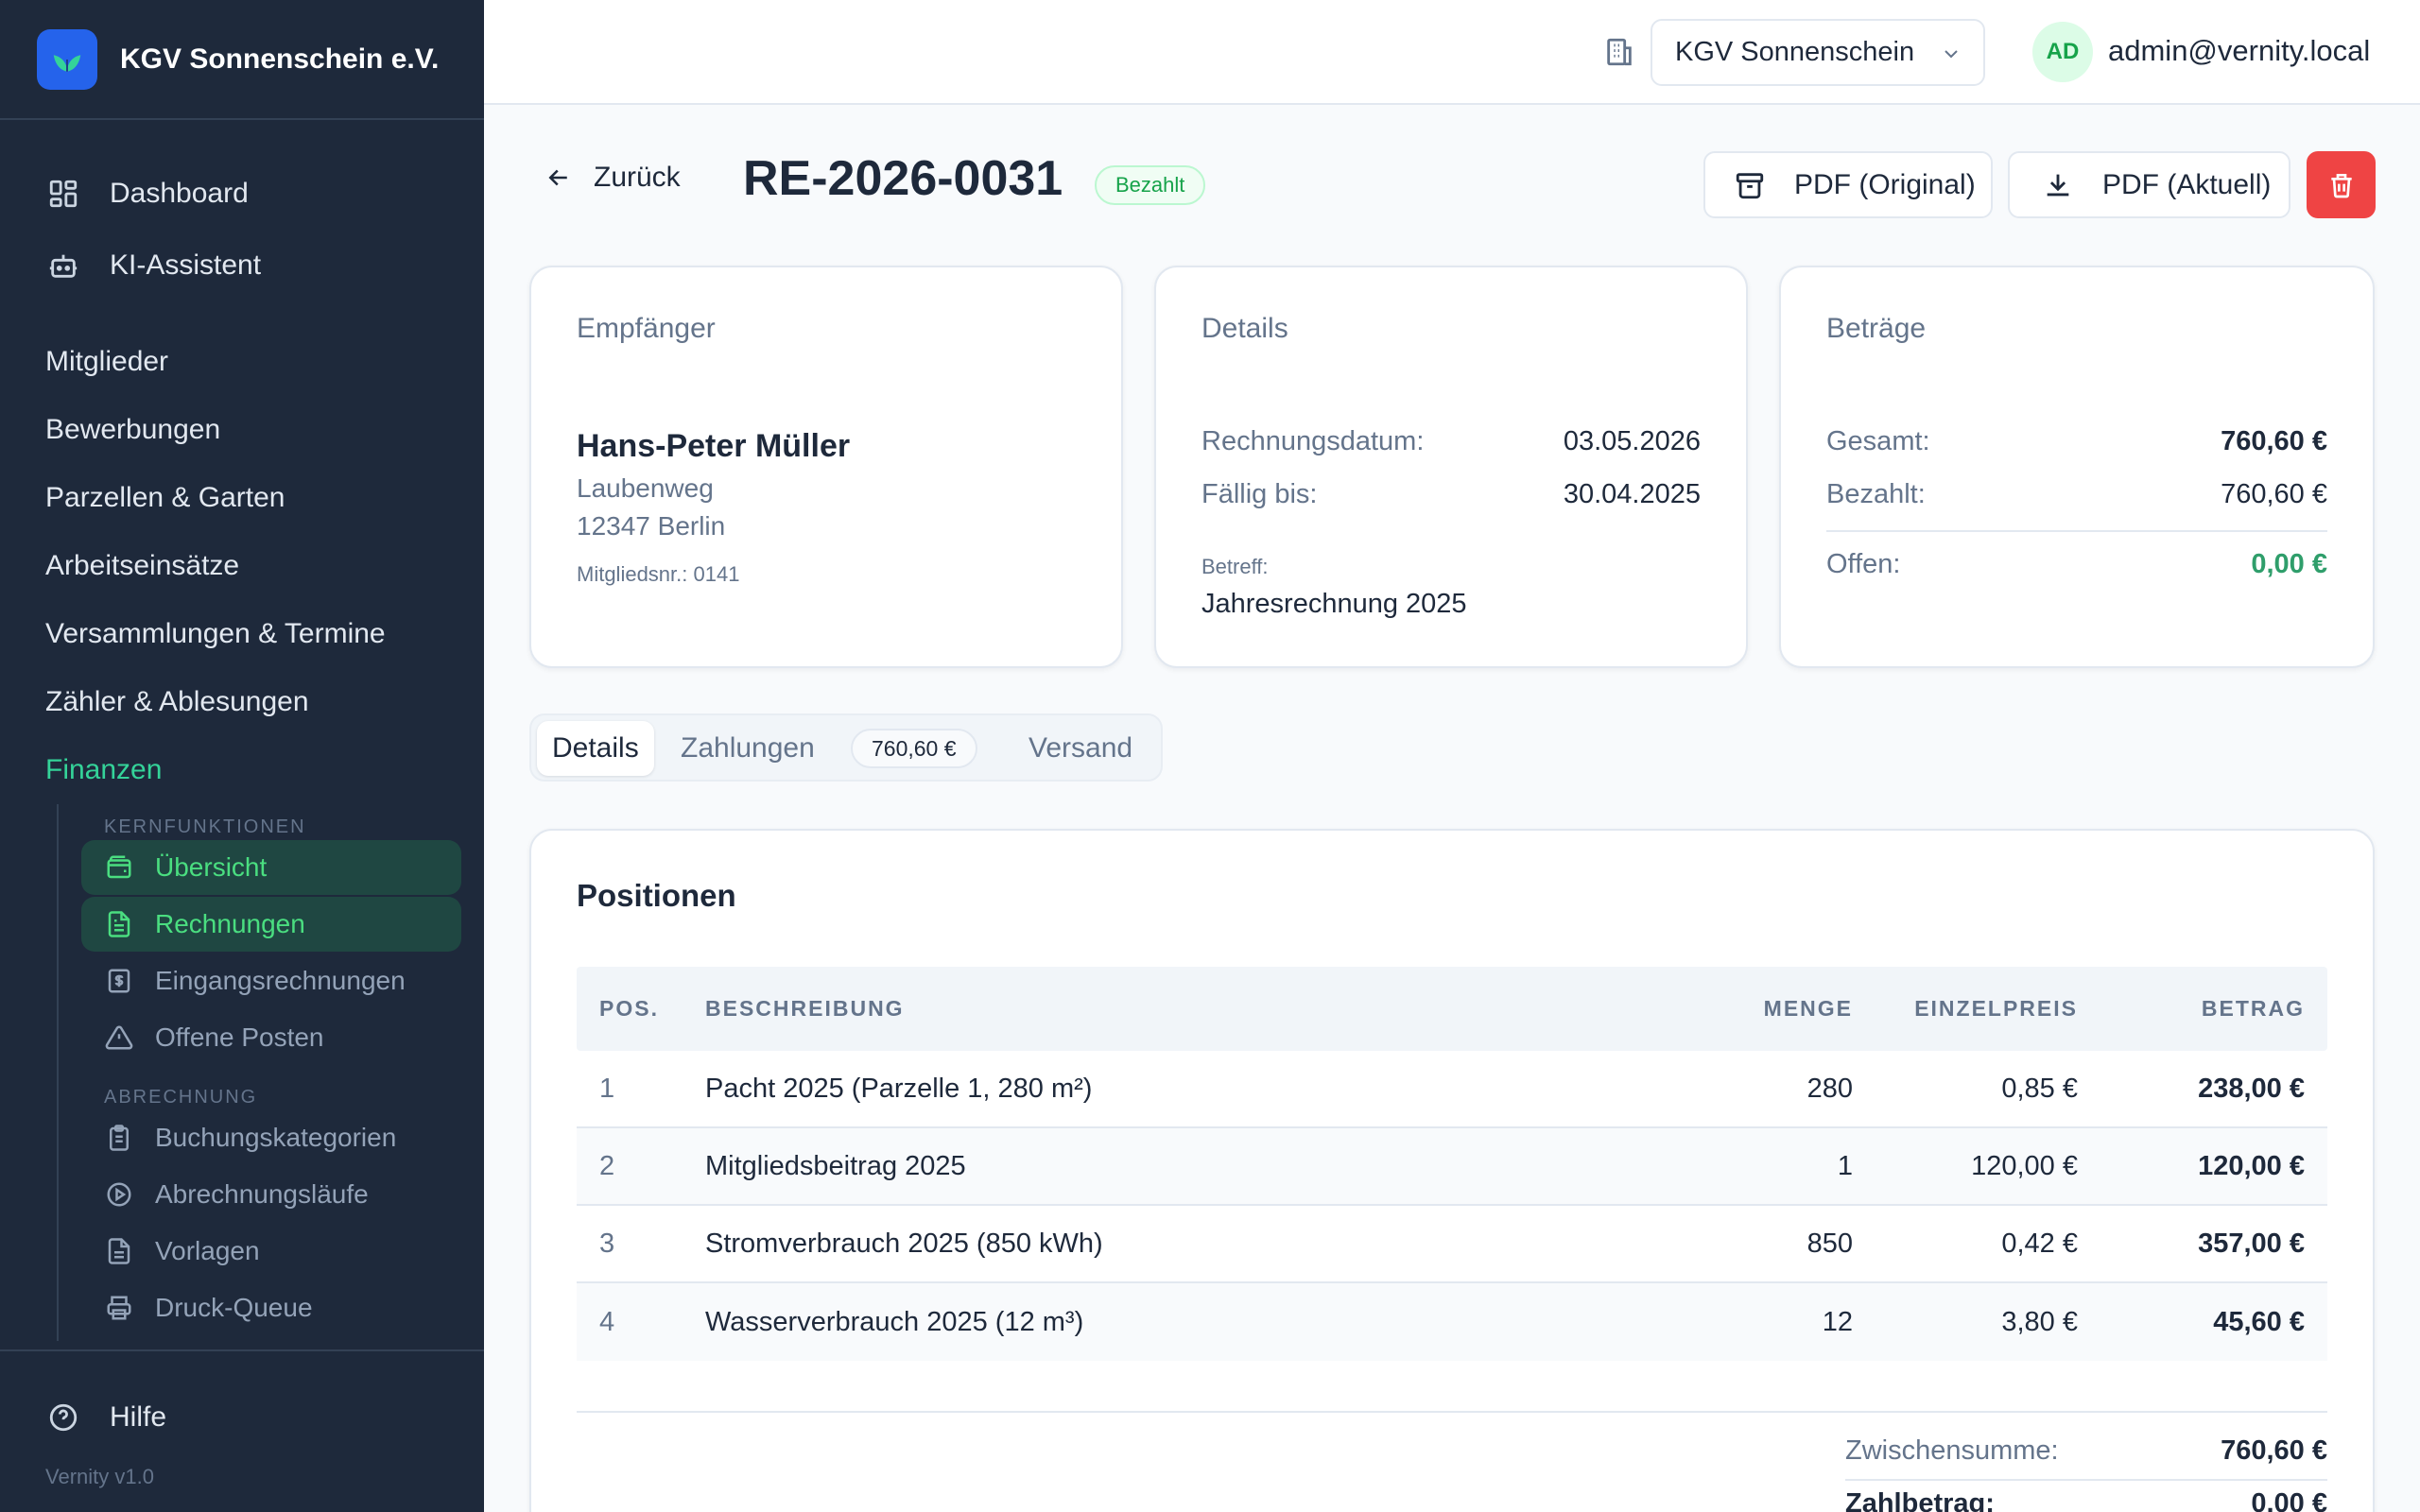  Describe the element at coordinates (2252, 1088) in the screenshot. I see `cell-amount: 238,00 €` at that location.